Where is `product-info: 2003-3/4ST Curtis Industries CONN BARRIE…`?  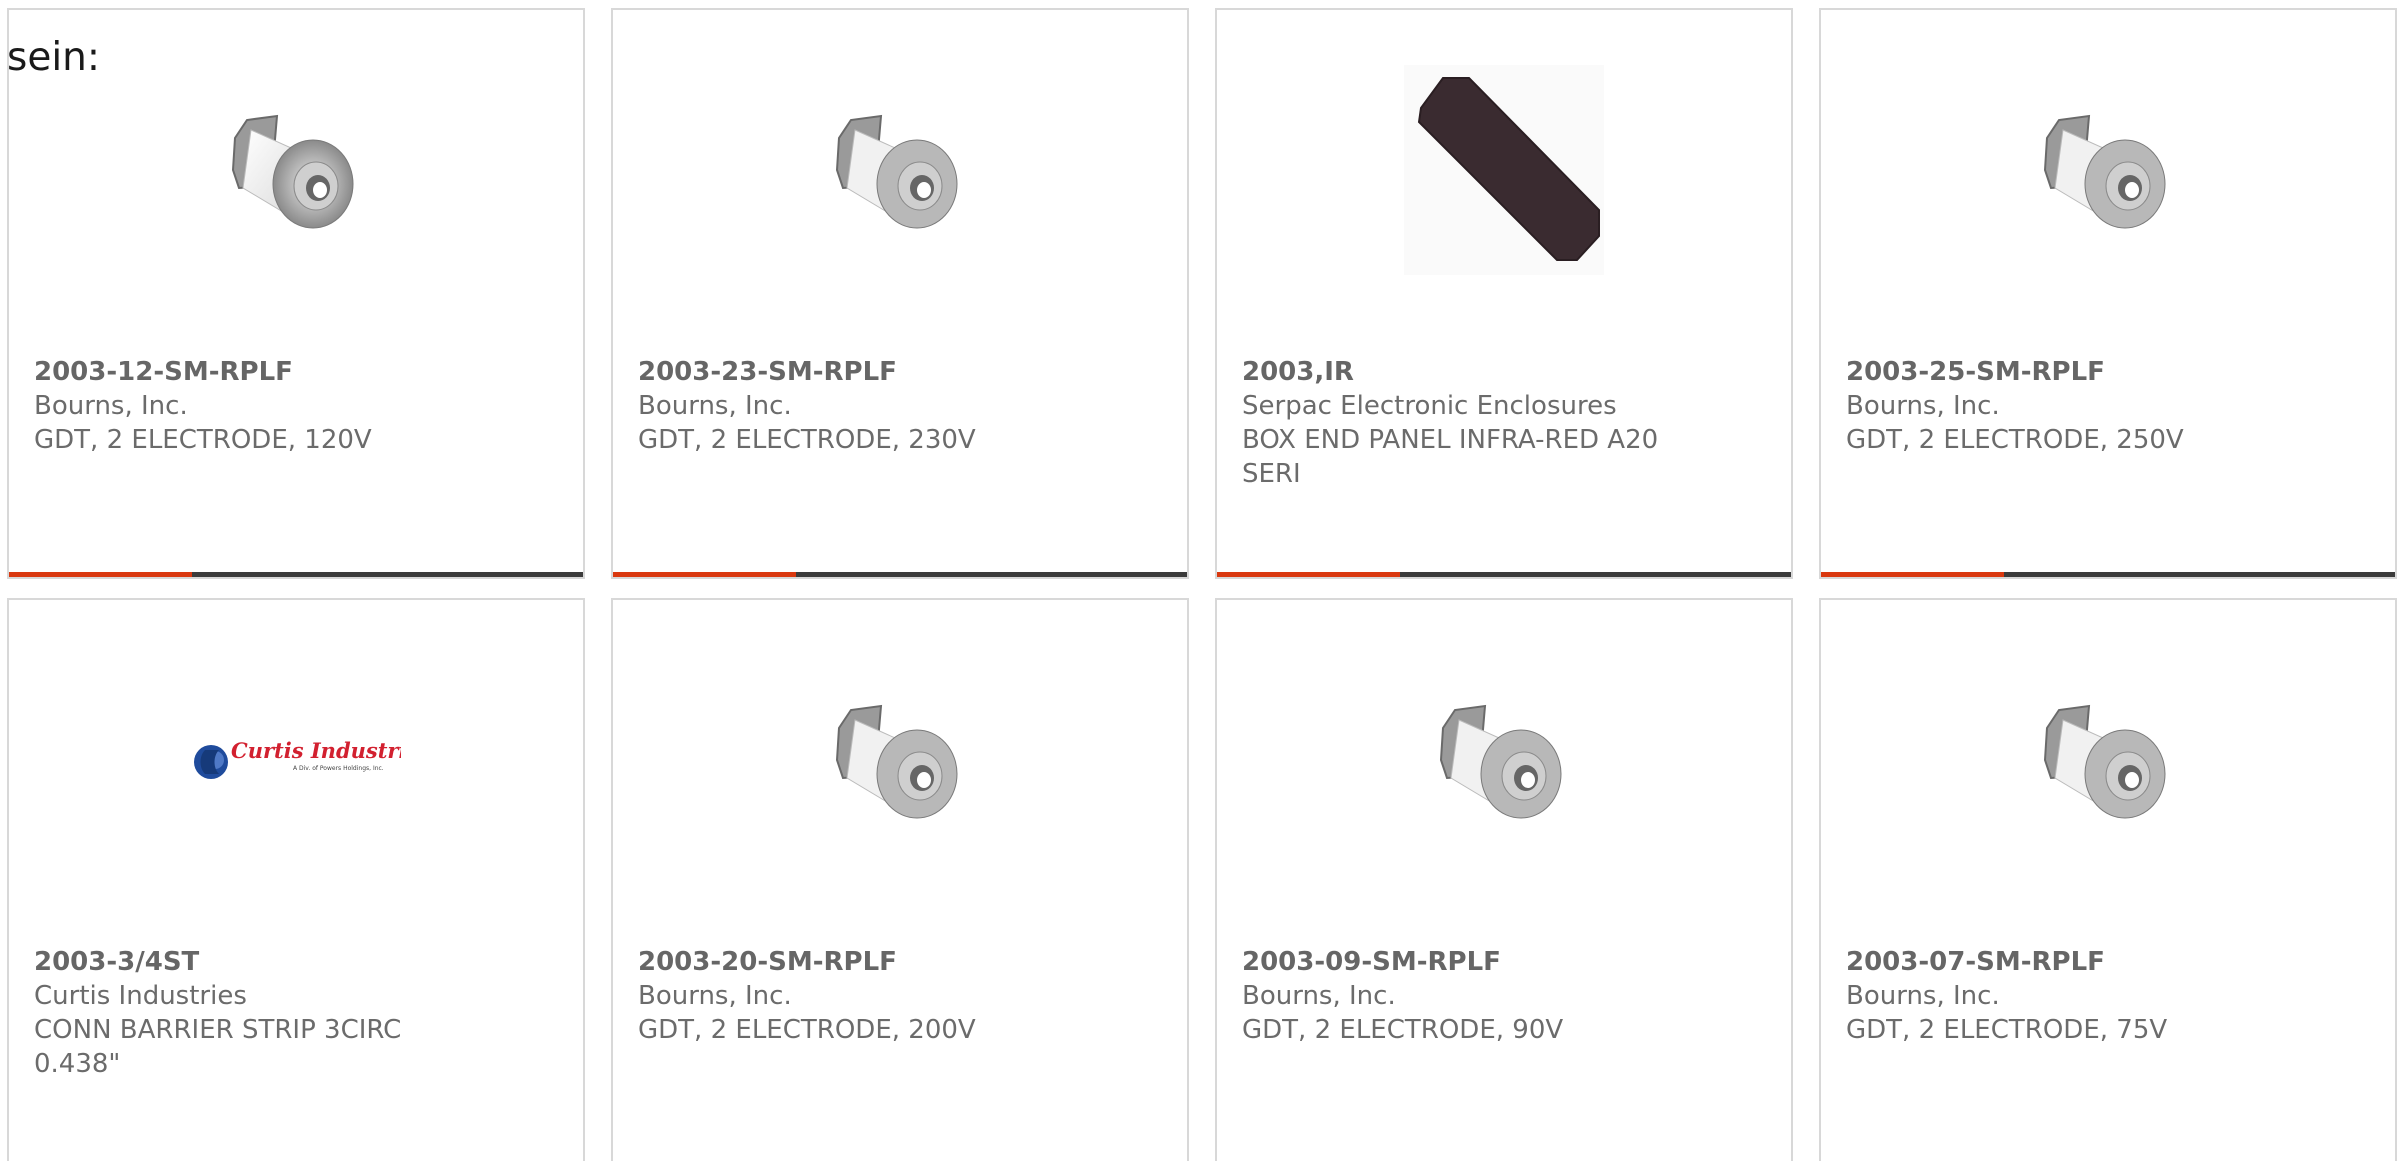 product-info: 2003-3/4ST Curtis Industries CONN BARRIE… is located at coordinates (249, 1013).